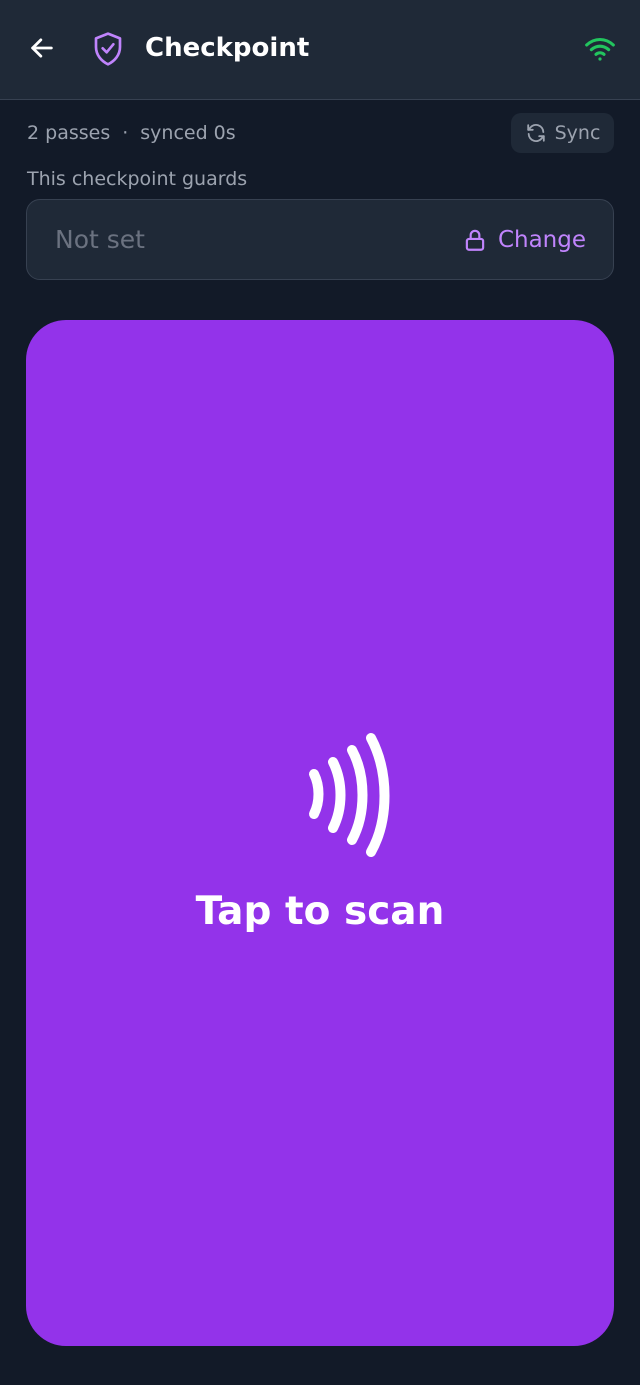 The image size is (640, 1385). Describe the element at coordinates (320, 911) in the screenshot. I see `scan-label: Tap to scan` at that location.